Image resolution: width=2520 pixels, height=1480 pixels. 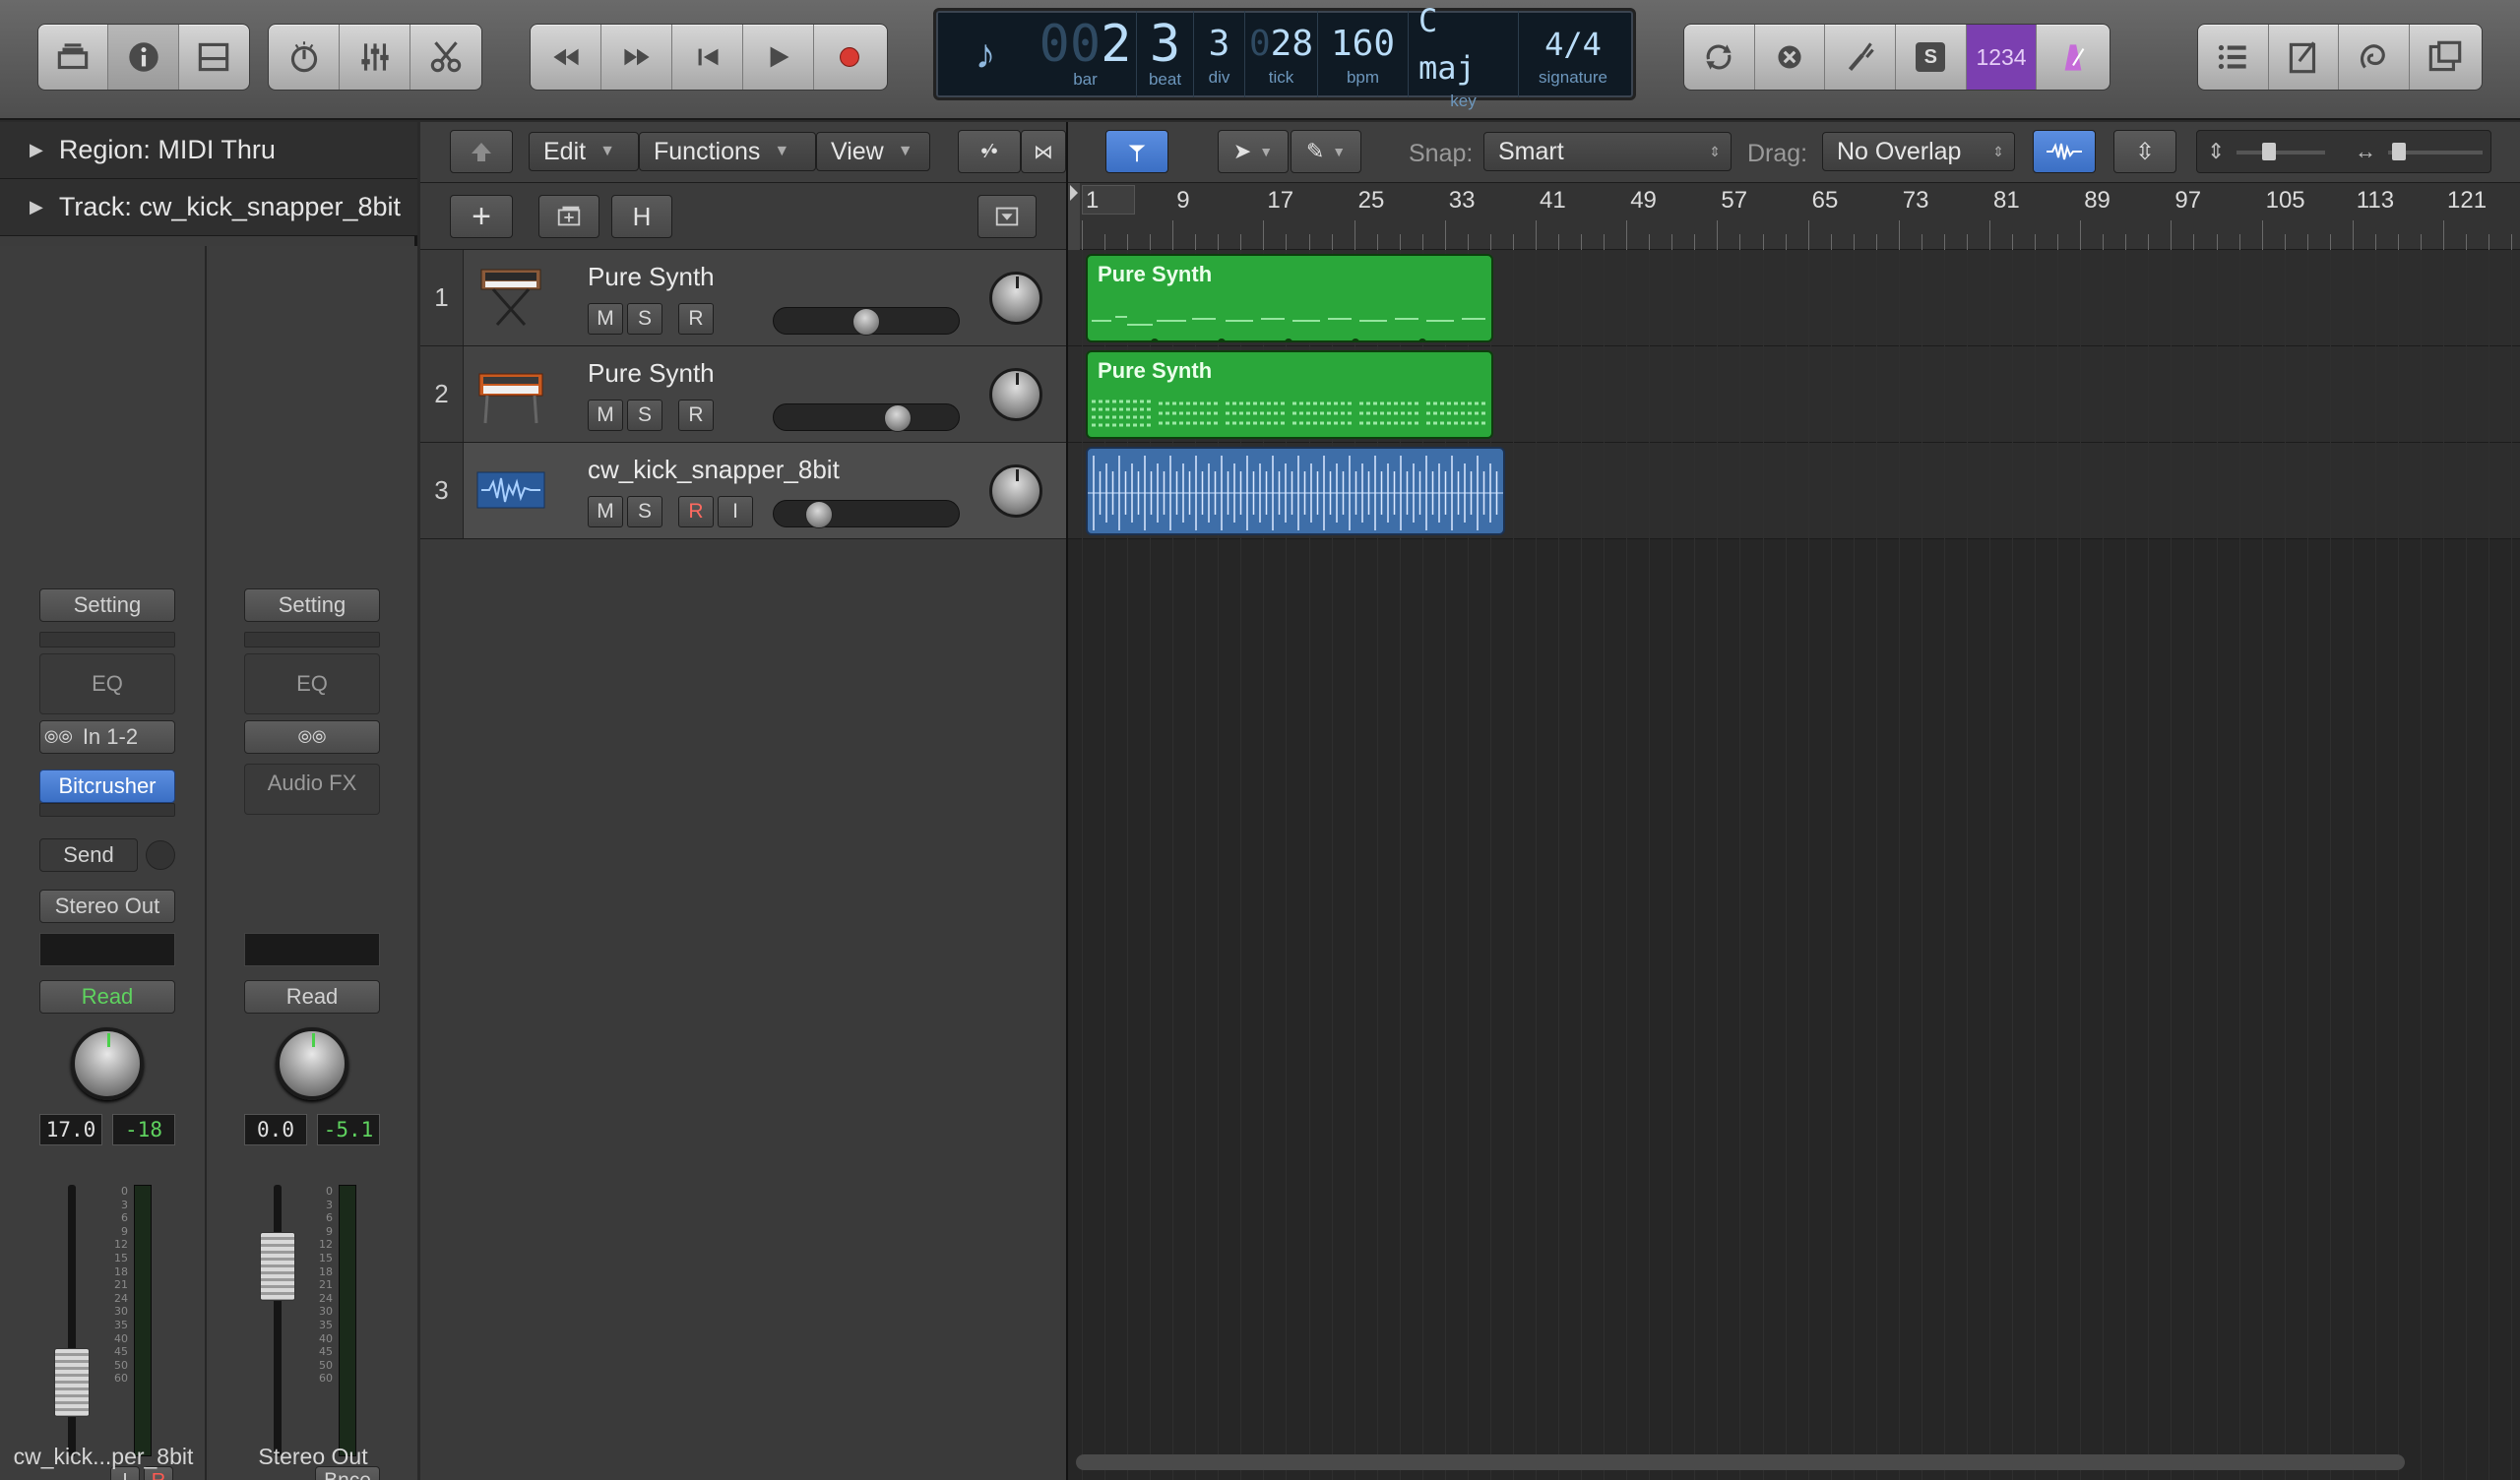 I want to click on waveform-zoom-icon, so click(x=2064, y=151).